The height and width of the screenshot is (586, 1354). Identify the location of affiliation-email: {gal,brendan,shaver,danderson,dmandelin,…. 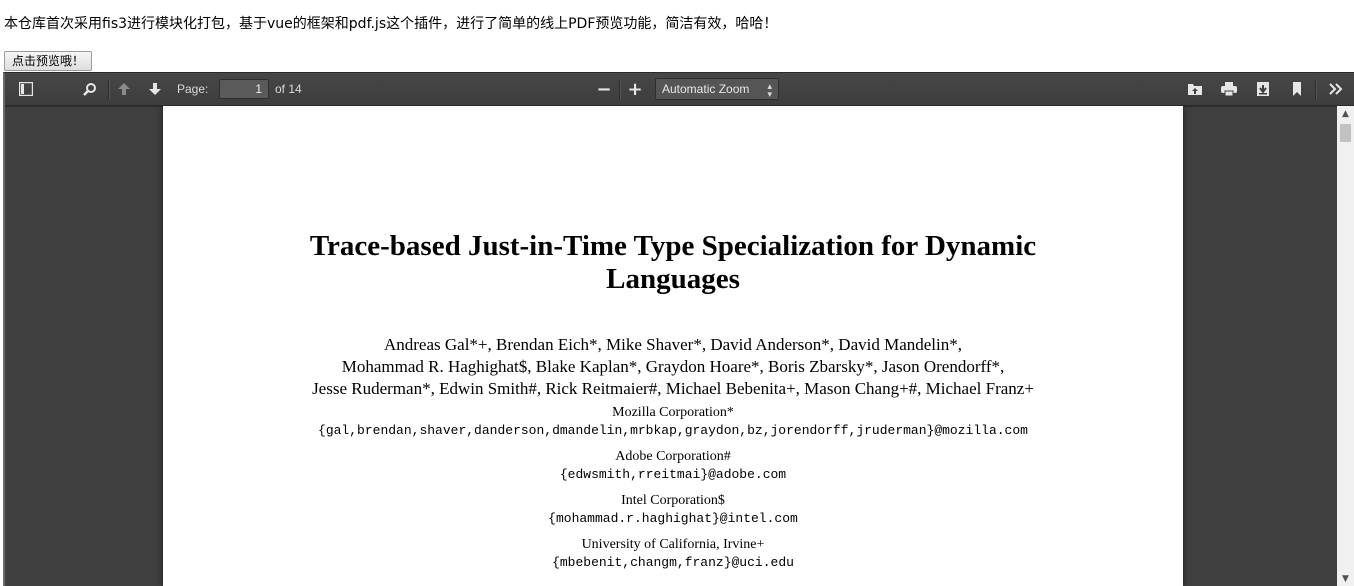
(673, 430).